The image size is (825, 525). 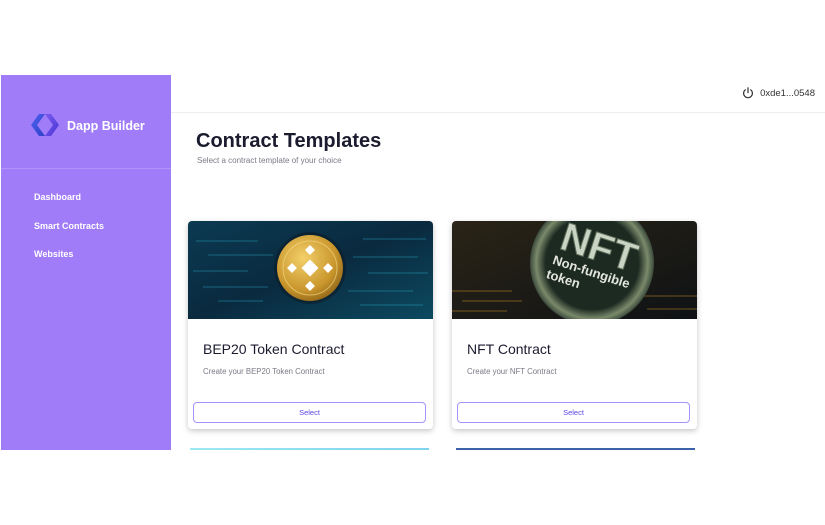 I want to click on card-title: BEP20 Token Contract, so click(x=274, y=349).